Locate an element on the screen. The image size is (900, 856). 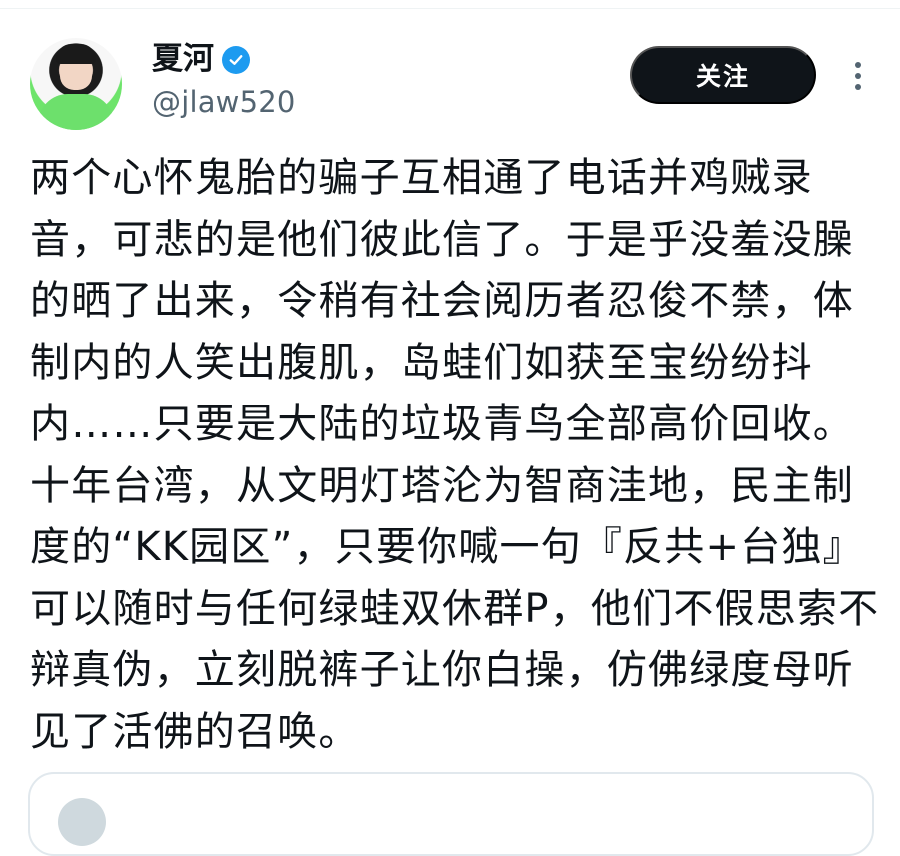
top-divider is located at coordinates (450, 8).